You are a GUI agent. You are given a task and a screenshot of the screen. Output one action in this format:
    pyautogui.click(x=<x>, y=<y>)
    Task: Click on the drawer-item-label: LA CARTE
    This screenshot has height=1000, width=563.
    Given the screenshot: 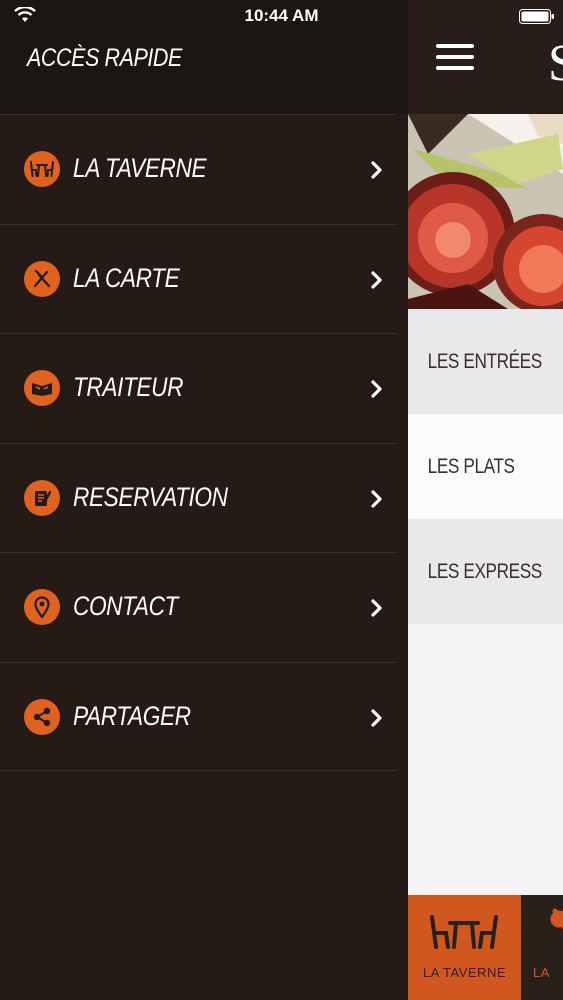 What is the action you would take?
    pyautogui.click(x=126, y=277)
    